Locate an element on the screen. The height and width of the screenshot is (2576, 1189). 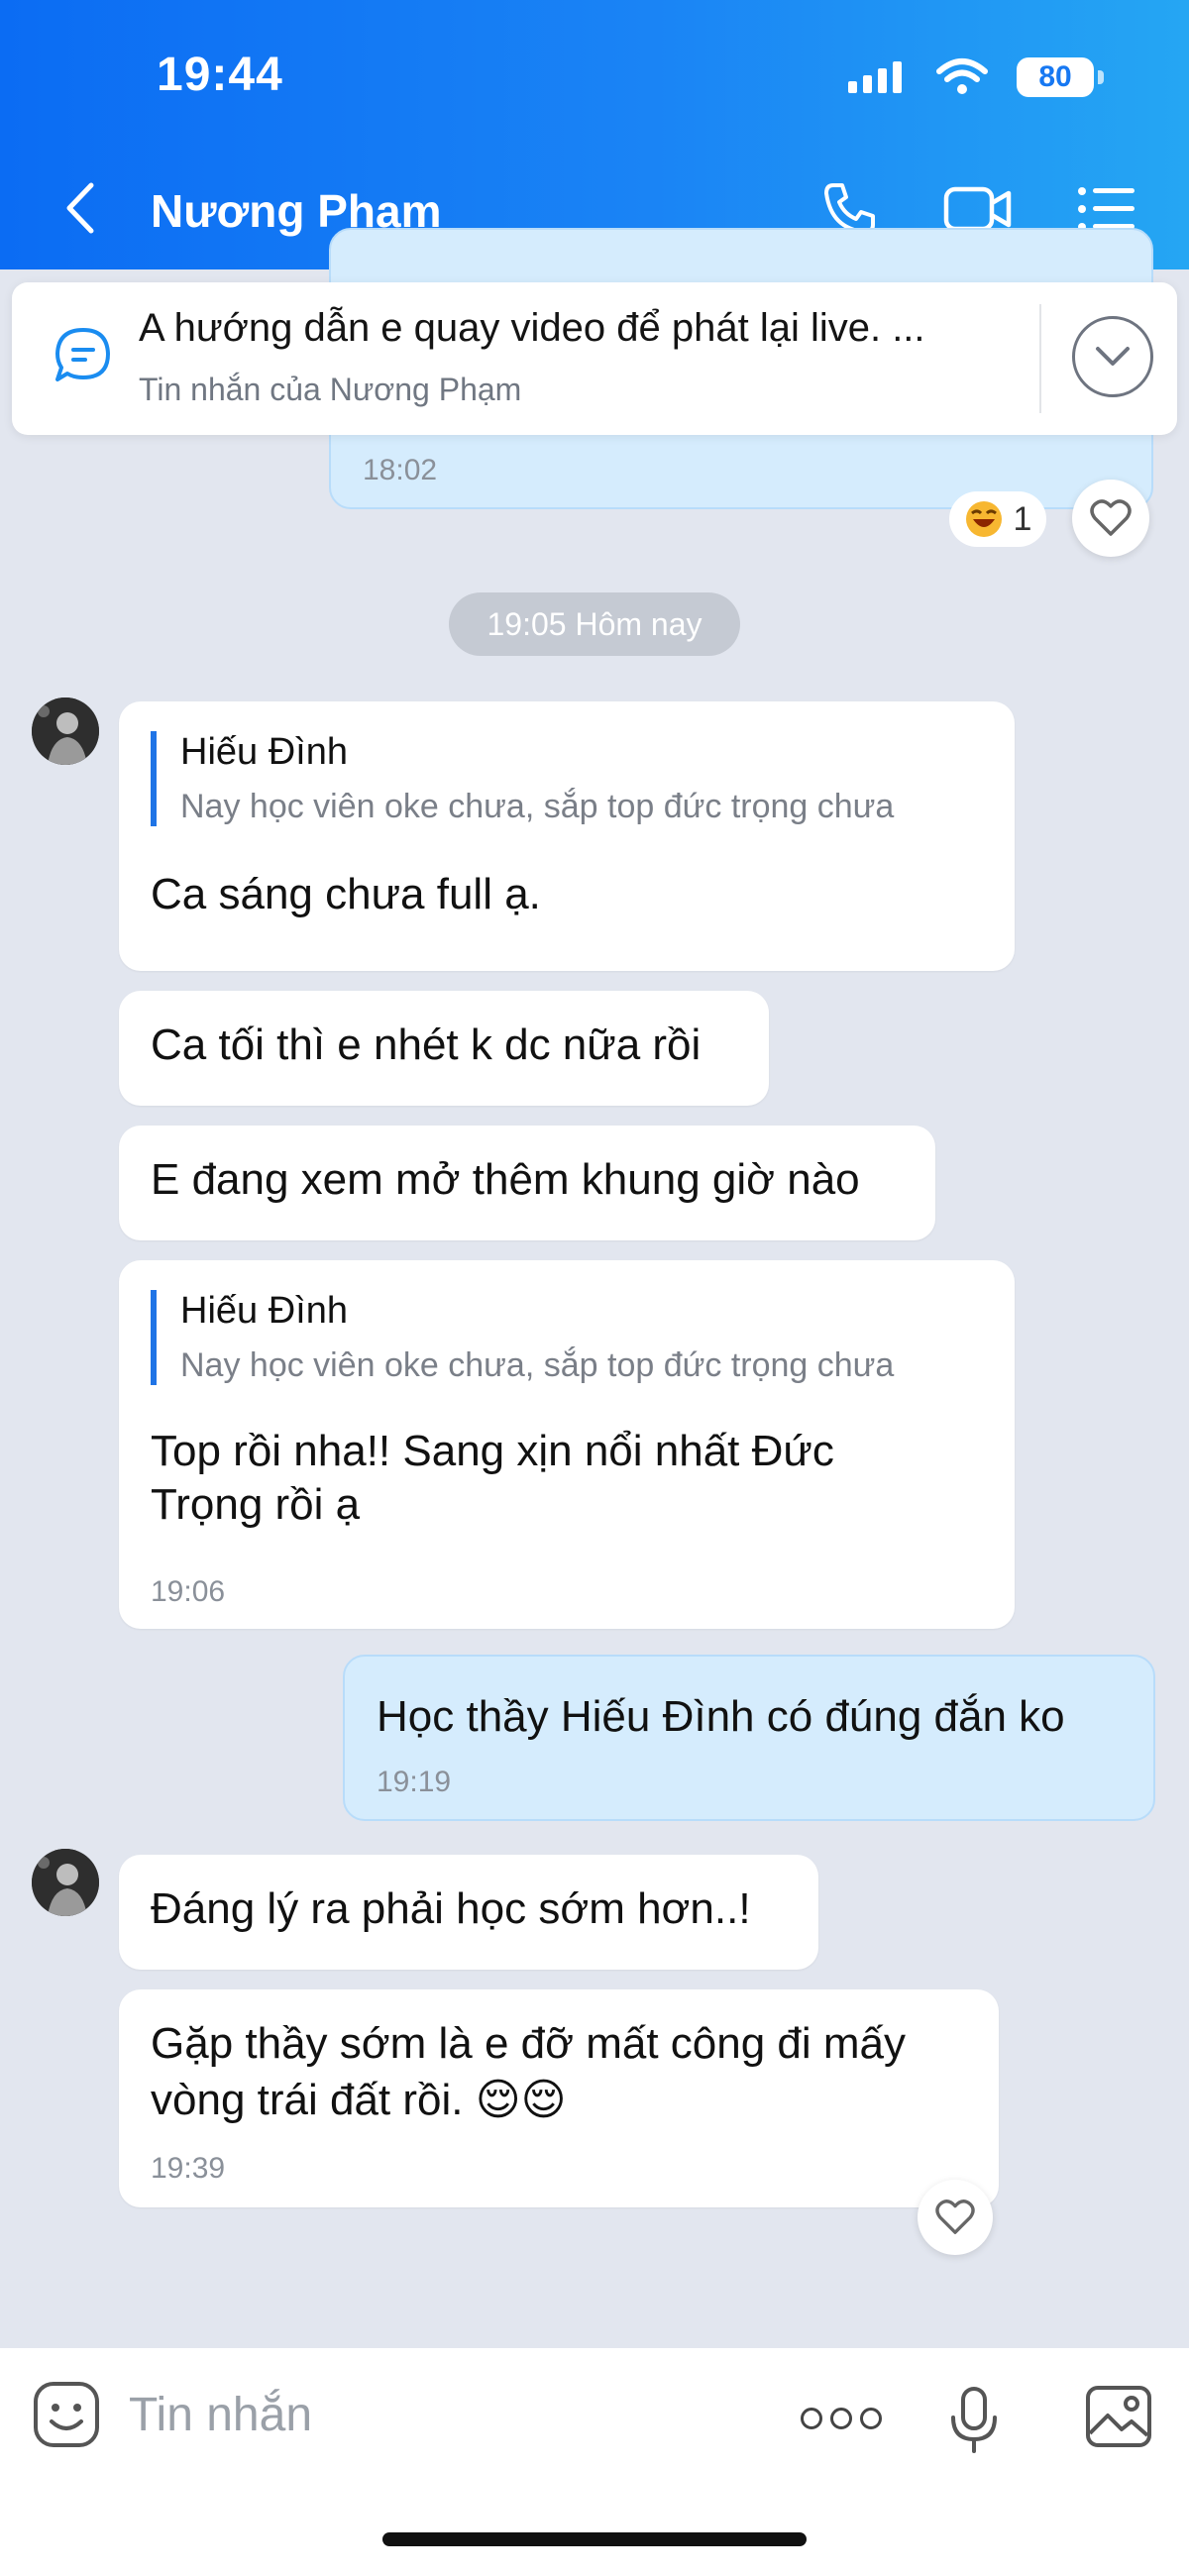
reaction-summary: 1 is located at coordinates (998, 519).